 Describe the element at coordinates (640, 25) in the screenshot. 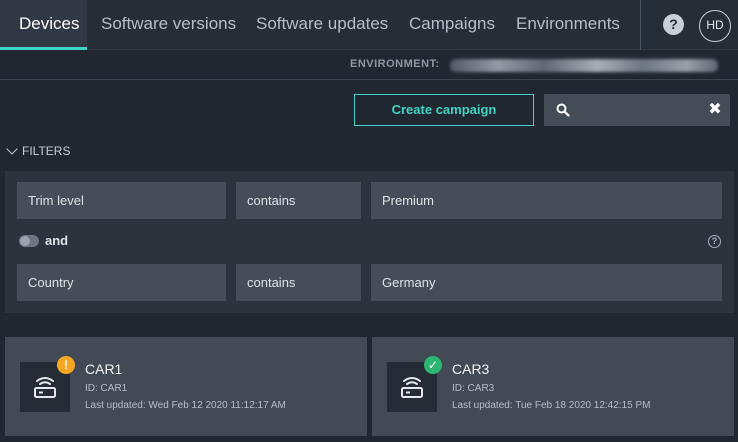

I see `nav-divider` at that location.